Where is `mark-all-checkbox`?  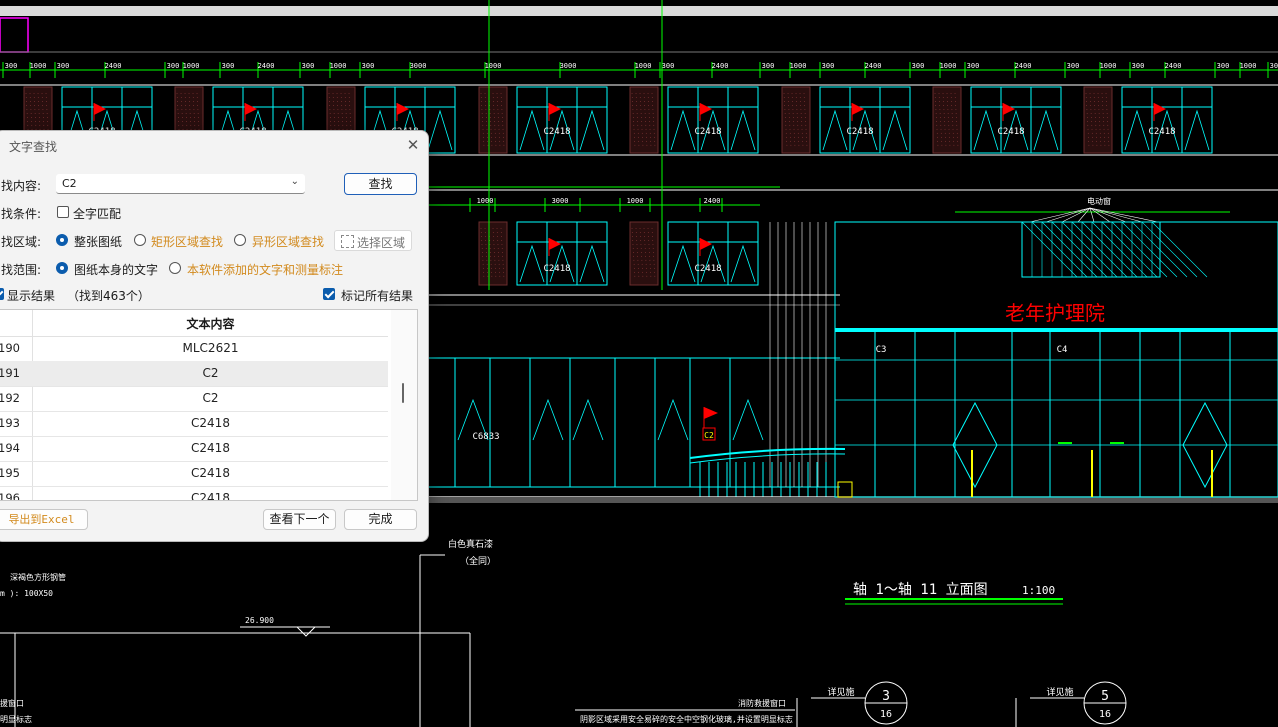
mark-all-checkbox is located at coordinates (329, 294).